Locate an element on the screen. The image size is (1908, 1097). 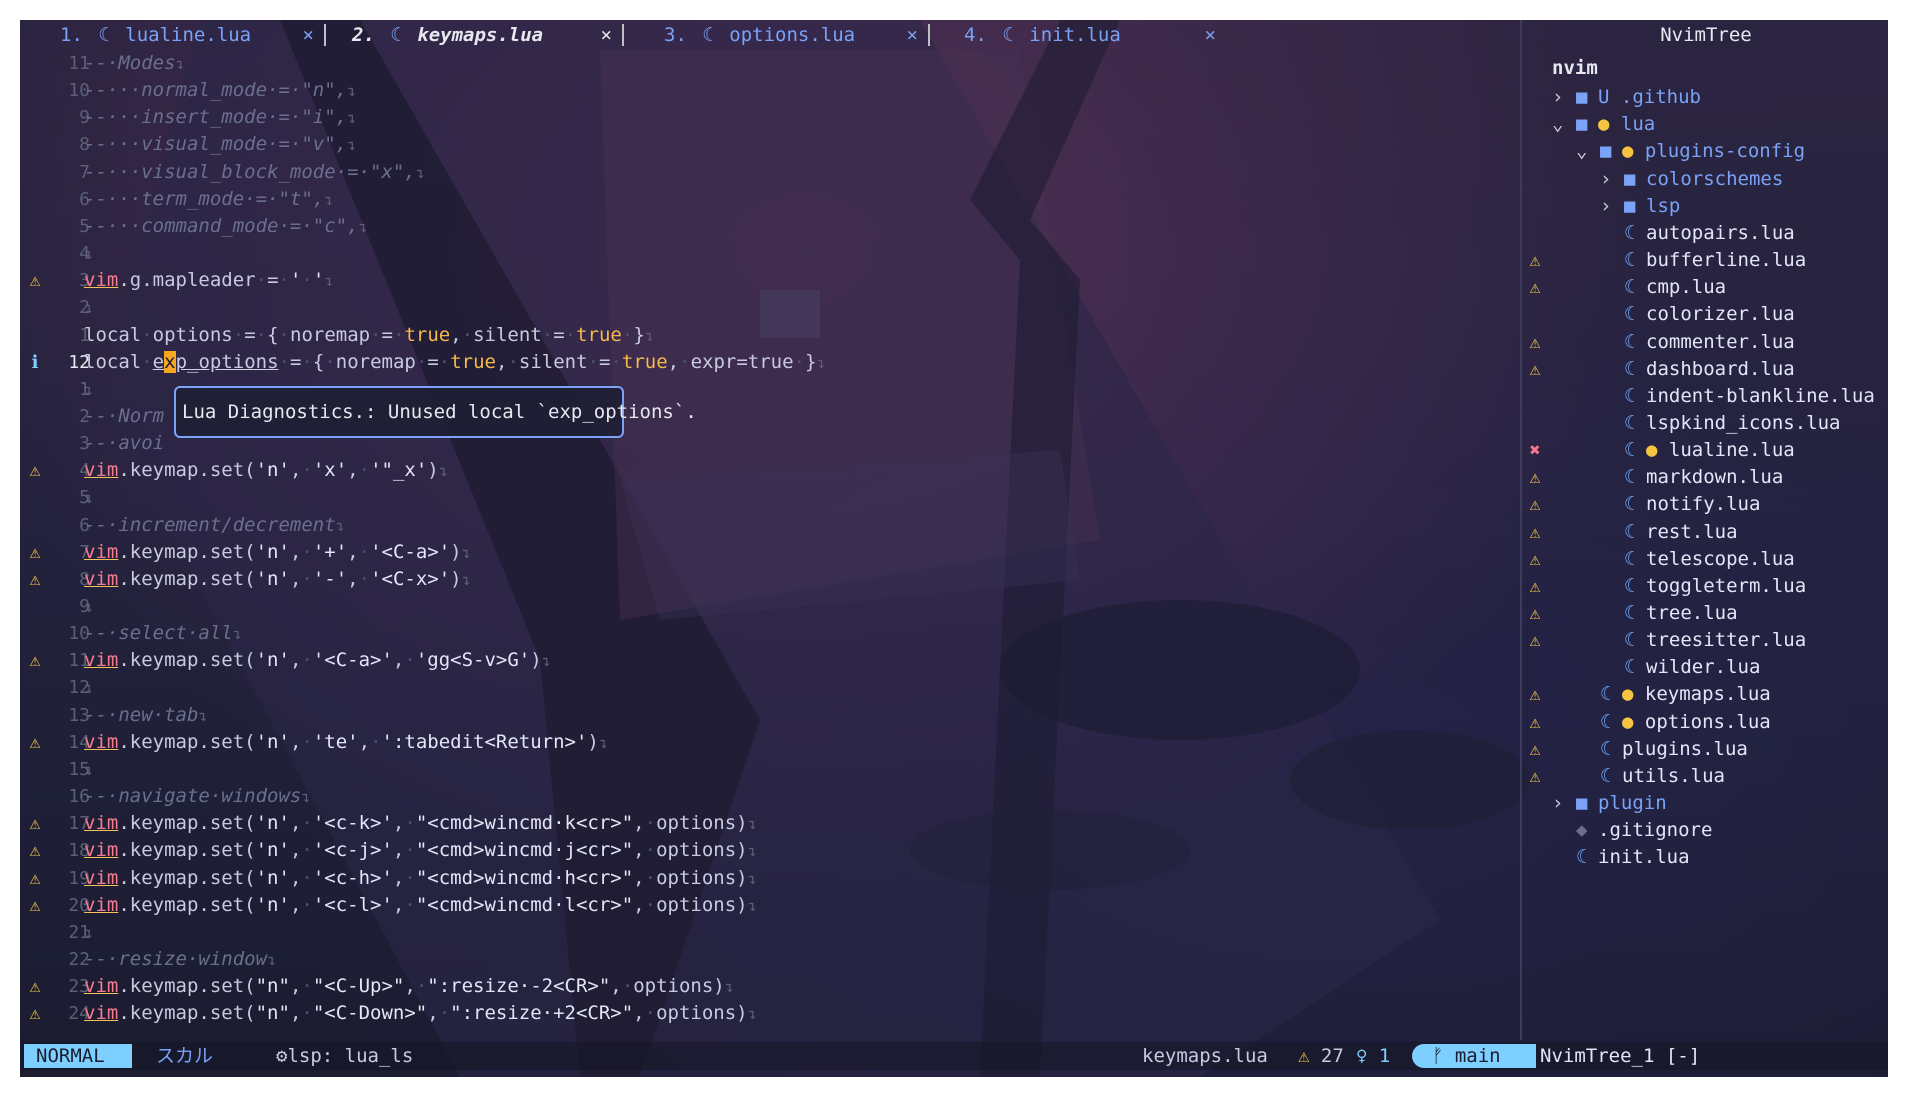
tree-file: ⚠ ☾ cmp.lua is located at coordinates (1705, 287).